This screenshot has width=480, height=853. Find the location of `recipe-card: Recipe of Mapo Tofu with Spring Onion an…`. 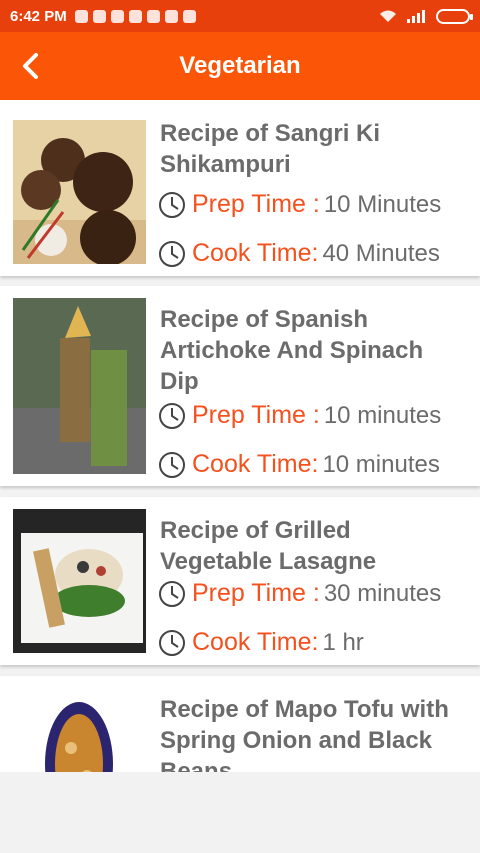

recipe-card: Recipe of Mapo Tofu with Spring Onion an… is located at coordinates (240, 724).